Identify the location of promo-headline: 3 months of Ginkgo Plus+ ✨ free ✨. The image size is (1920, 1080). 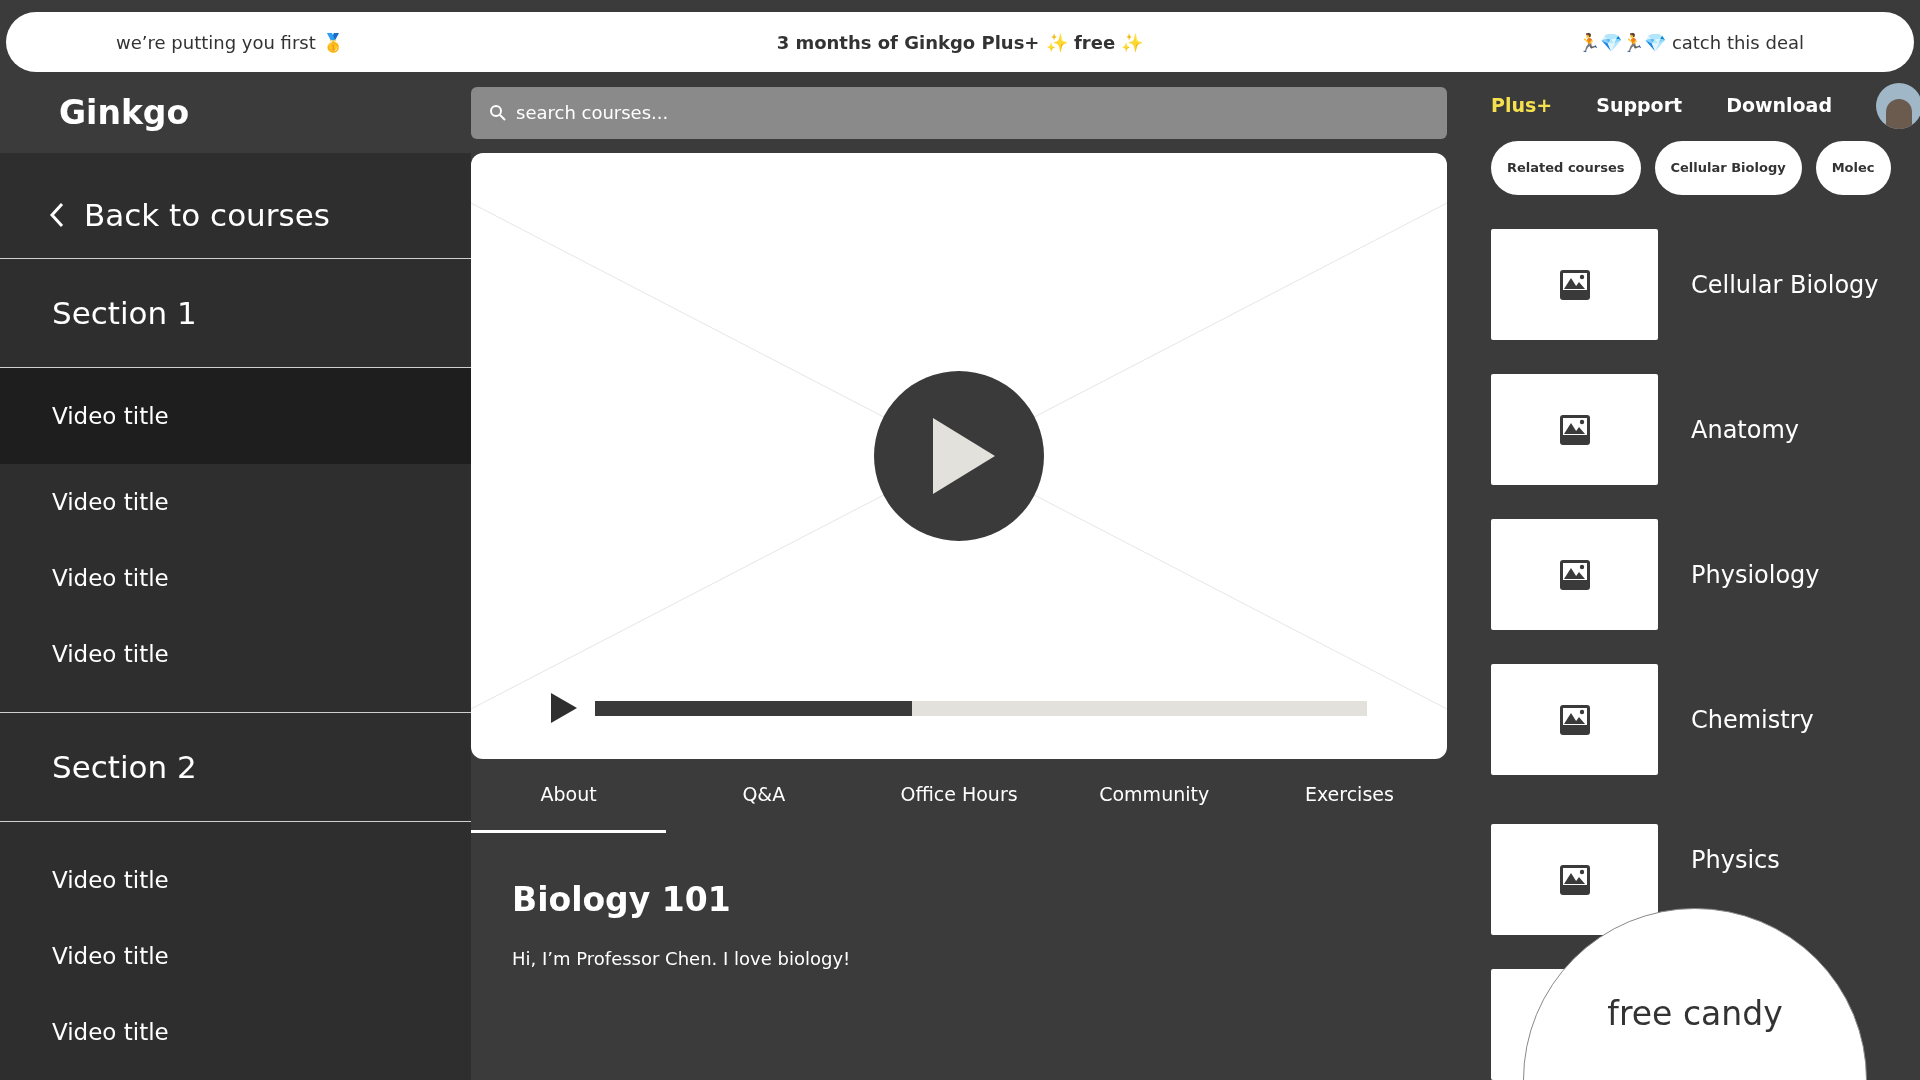
(960, 42).